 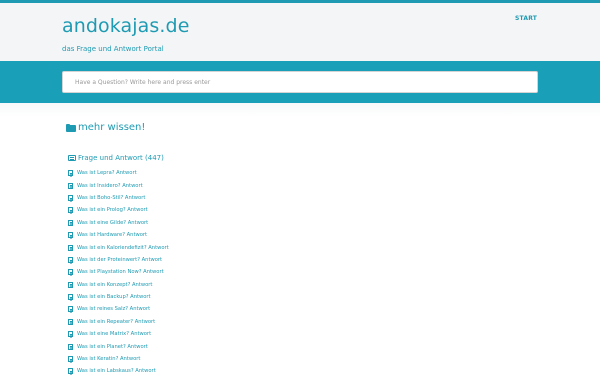 What do you see at coordinates (112, 347) in the screenshot?
I see `article-link: Was ist ein Planet? Antwort` at bounding box center [112, 347].